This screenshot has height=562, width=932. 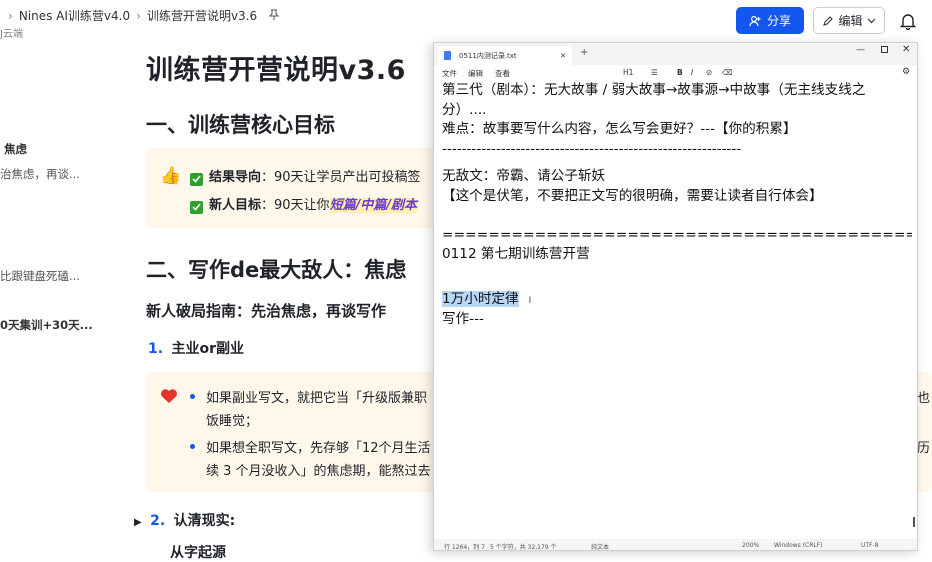 I want to click on goal-label: 新人目标, so click(x=235, y=205).